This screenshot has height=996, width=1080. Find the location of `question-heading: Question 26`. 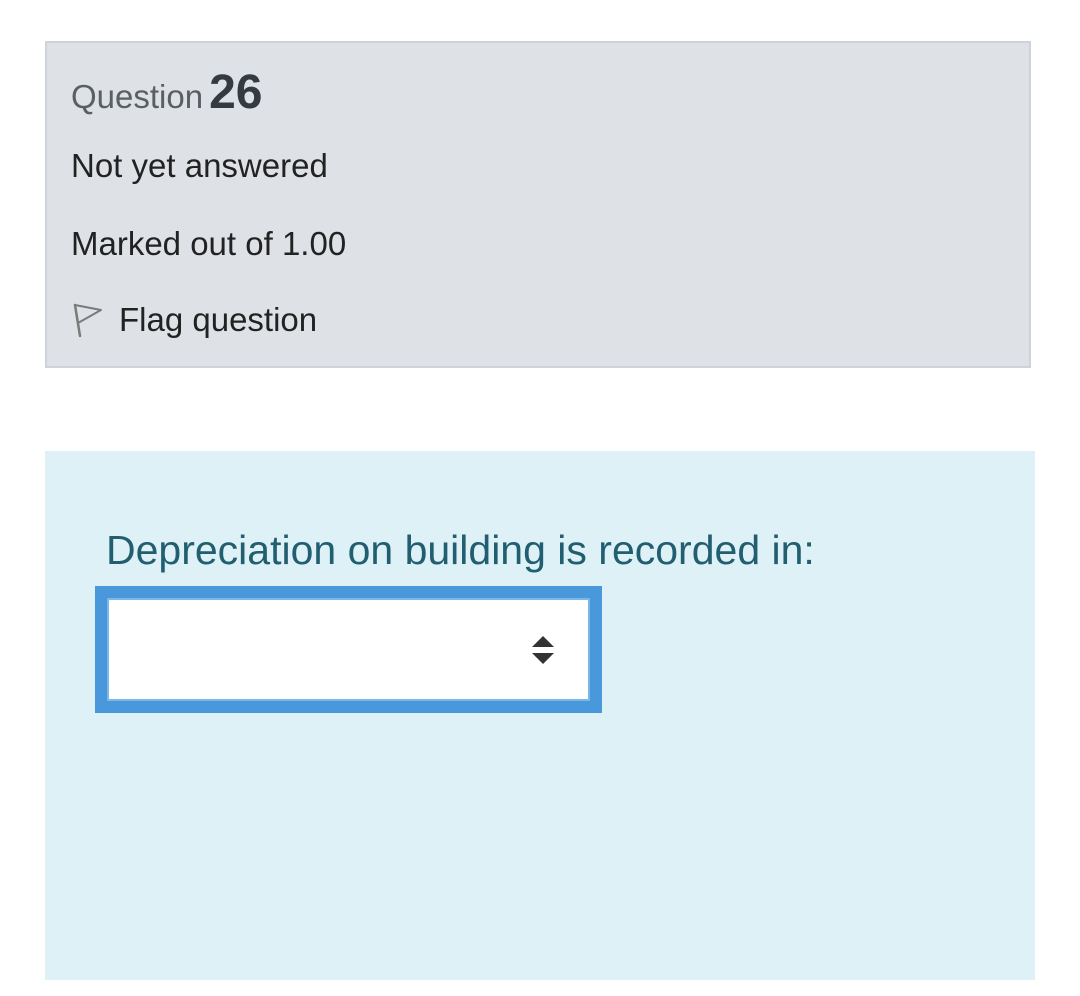

question-heading: Question 26 is located at coordinates (166, 92).